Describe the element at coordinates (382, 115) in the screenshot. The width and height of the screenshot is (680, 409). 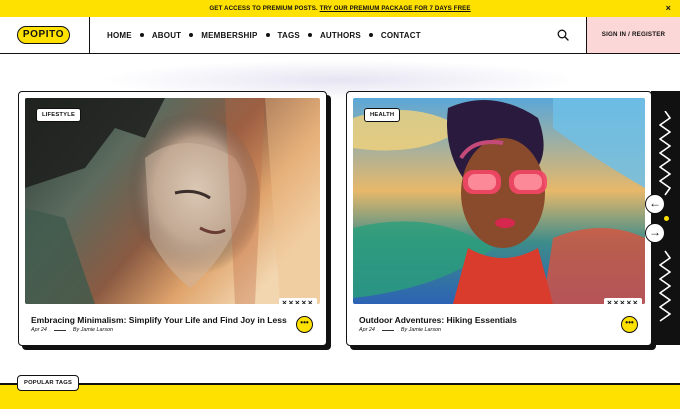
I see `category-tag: HEALTH` at that location.